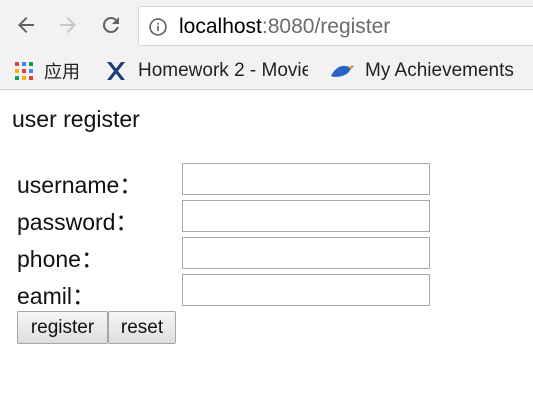 This screenshot has height=402, width=533. What do you see at coordinates (80, 185) in the screenshot?
I see `username-label: username：` at bounding box center [80, 185].